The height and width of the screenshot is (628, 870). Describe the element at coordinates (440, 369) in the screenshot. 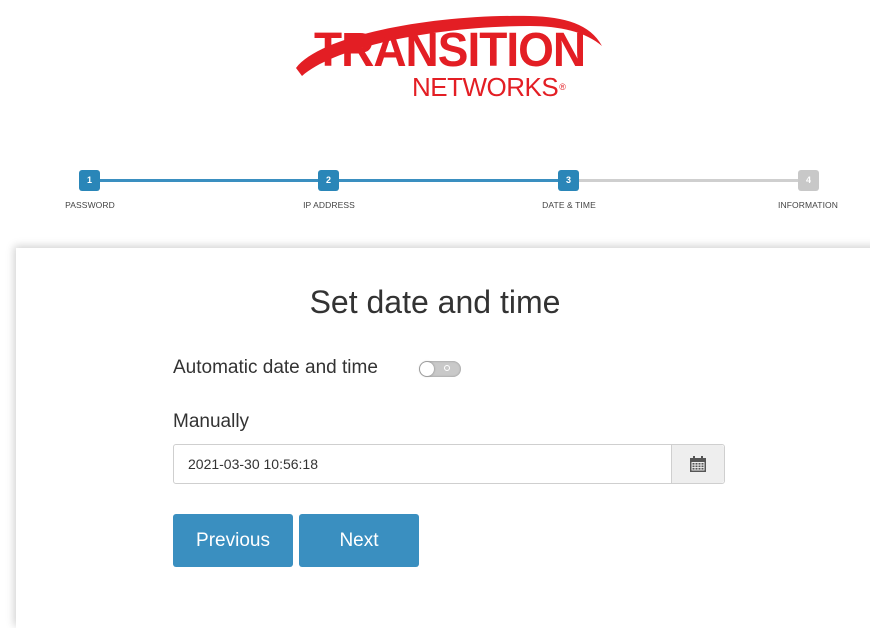

I see `automatic-date-toggle` at that location.